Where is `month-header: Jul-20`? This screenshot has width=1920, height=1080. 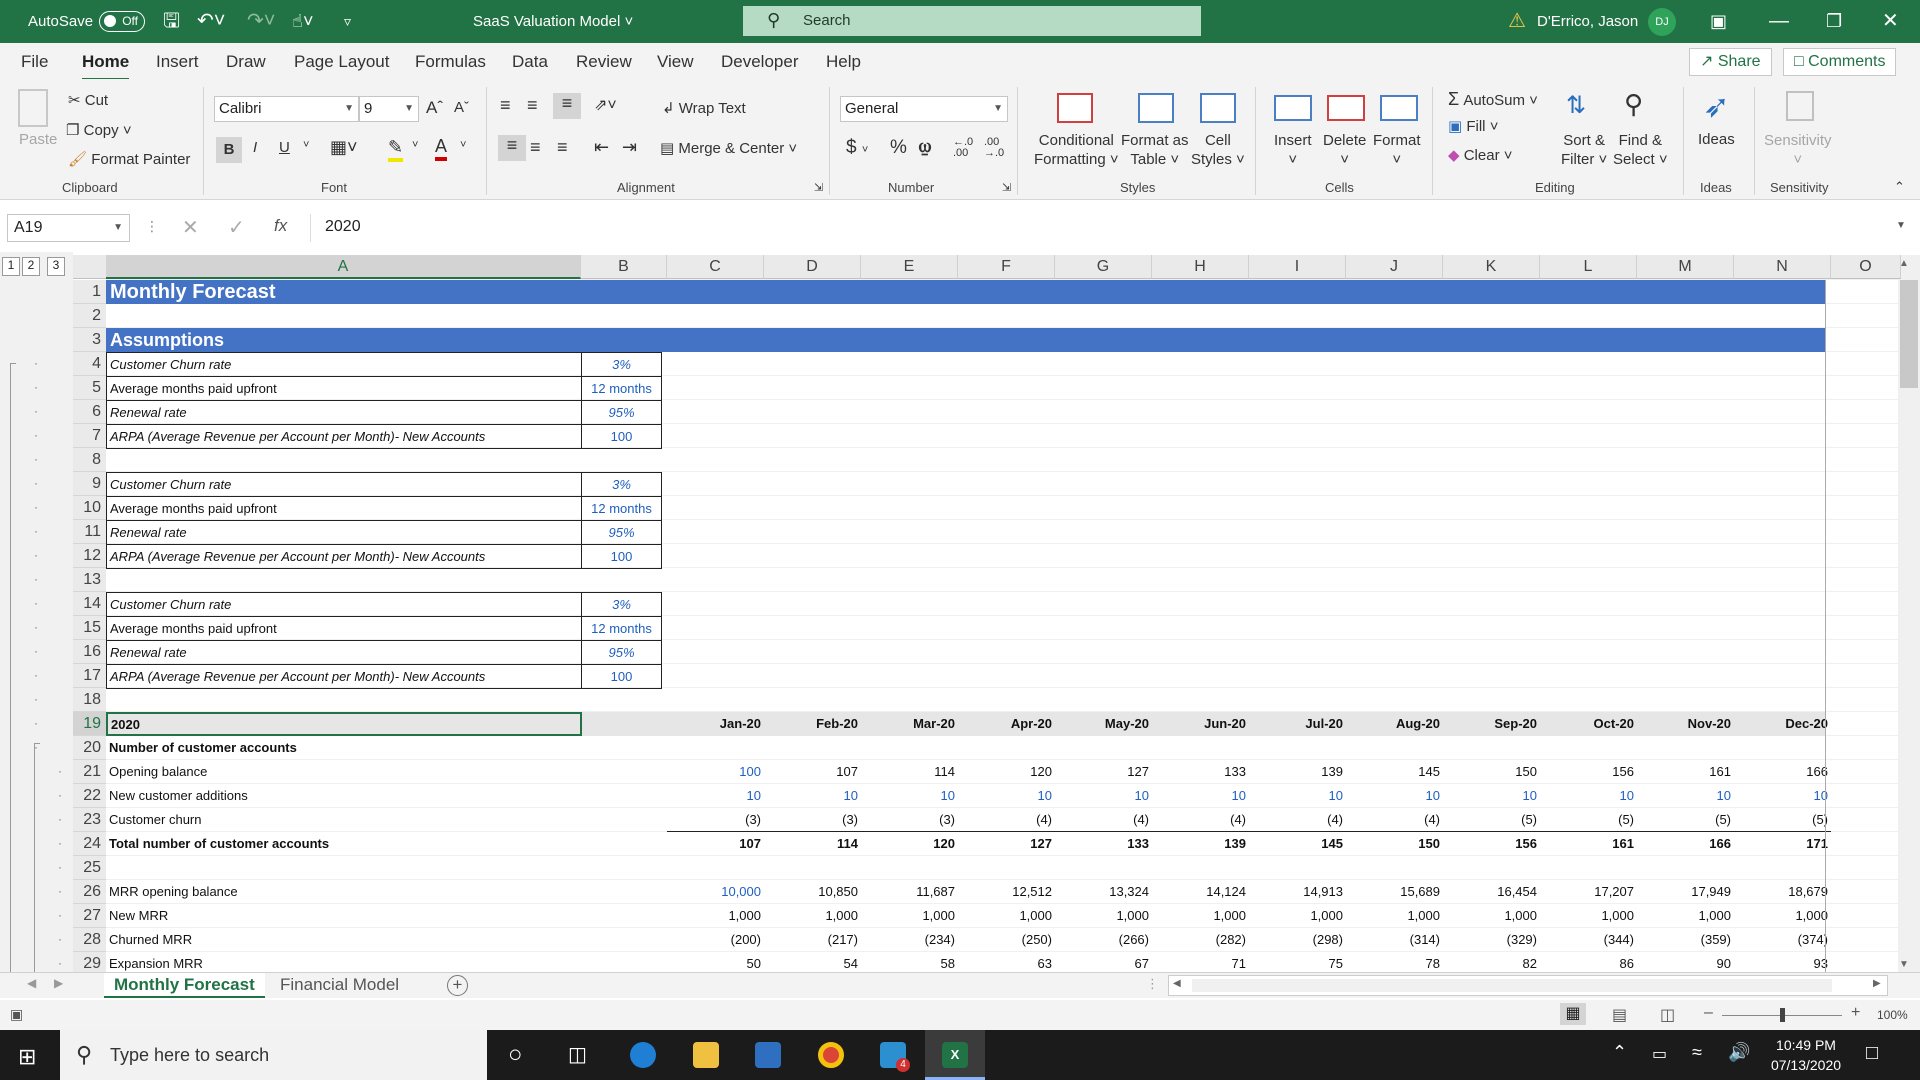
month-header: Jul-20 is located at coordinates (1297, 724).